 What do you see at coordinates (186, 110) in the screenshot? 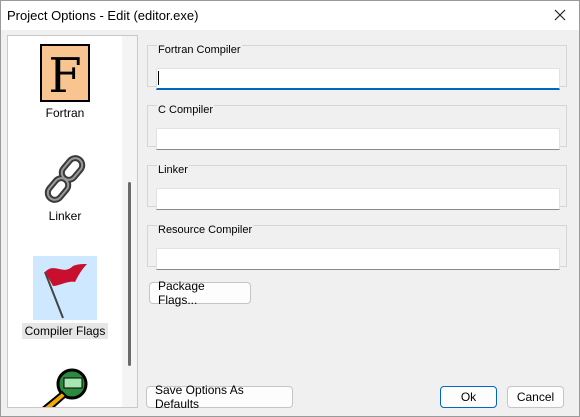
I see `c-compiler-label: C Compiler` at bounding box center [186, 110].